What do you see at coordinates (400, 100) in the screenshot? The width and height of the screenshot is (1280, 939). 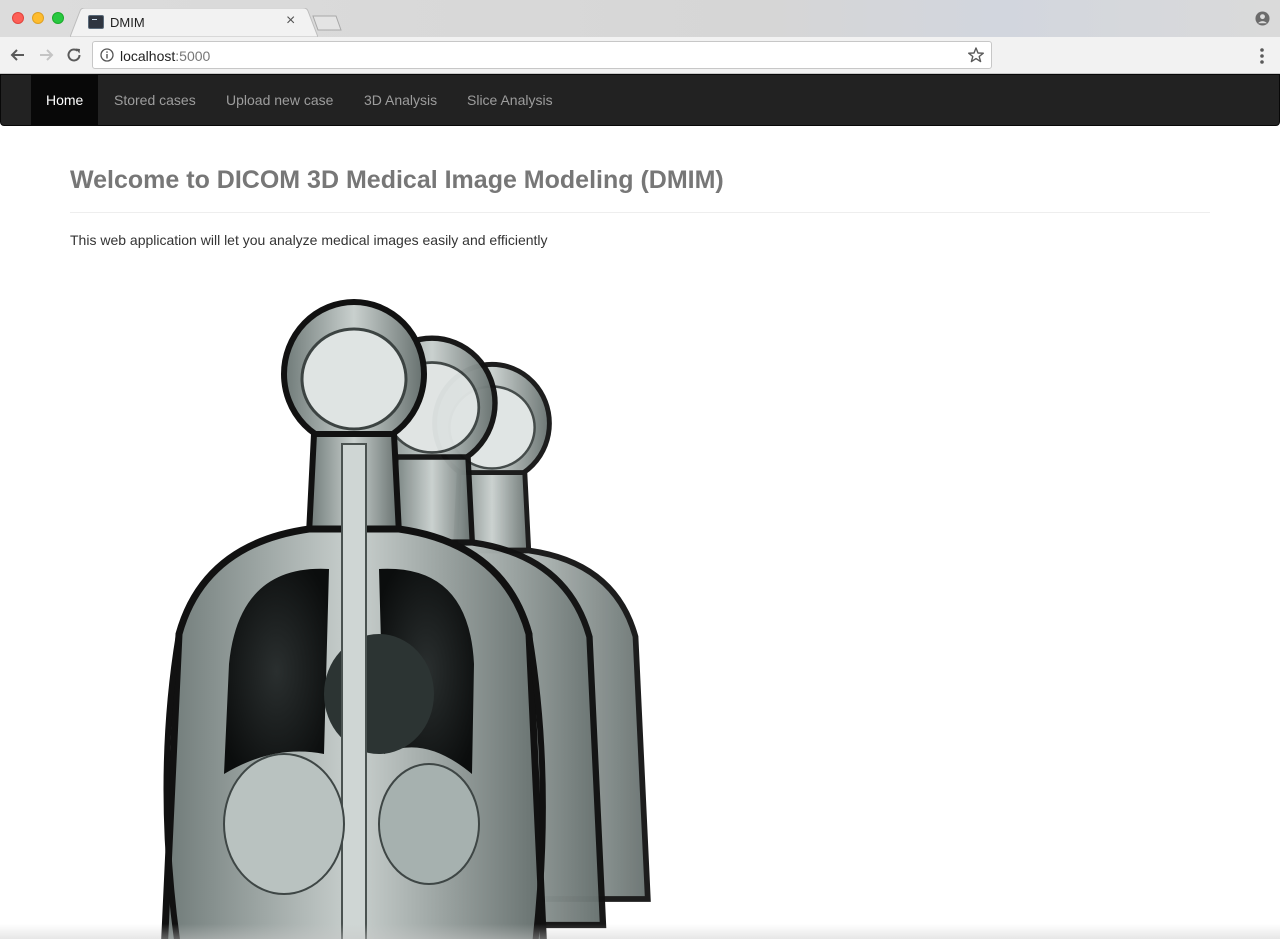 I see `nav-3d-analysis: 3D Analysis` at bounding box center [400, 100].